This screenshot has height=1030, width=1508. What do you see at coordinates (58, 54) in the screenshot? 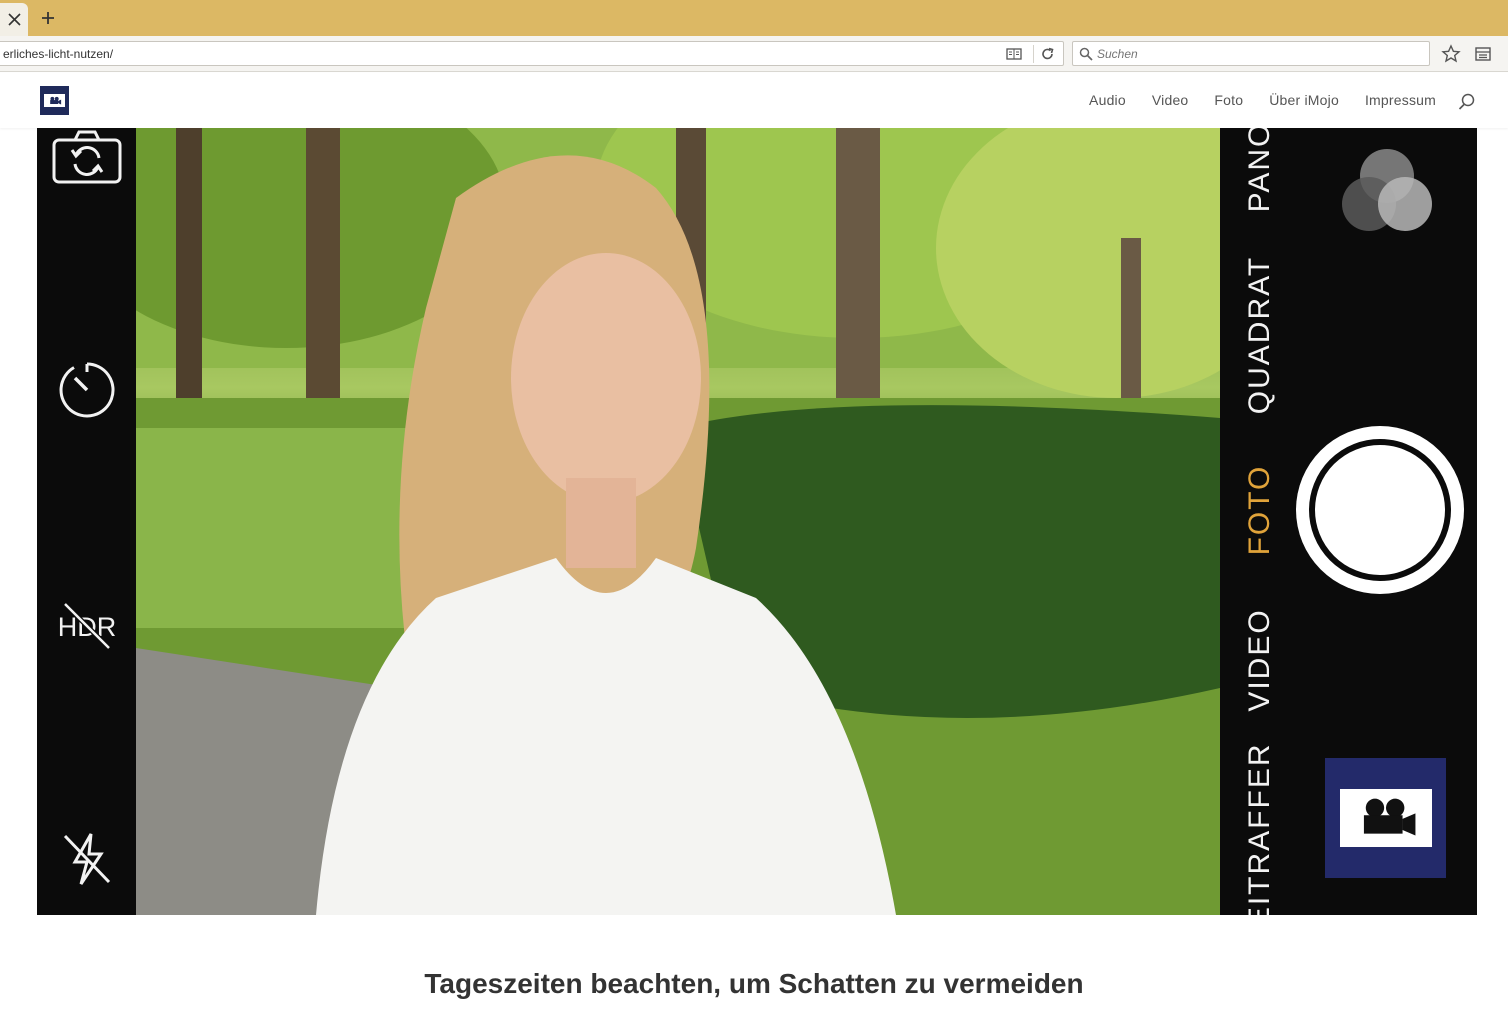
I see `url-text: erliches-licht-nutzen/` at bounding box center [58, 54].